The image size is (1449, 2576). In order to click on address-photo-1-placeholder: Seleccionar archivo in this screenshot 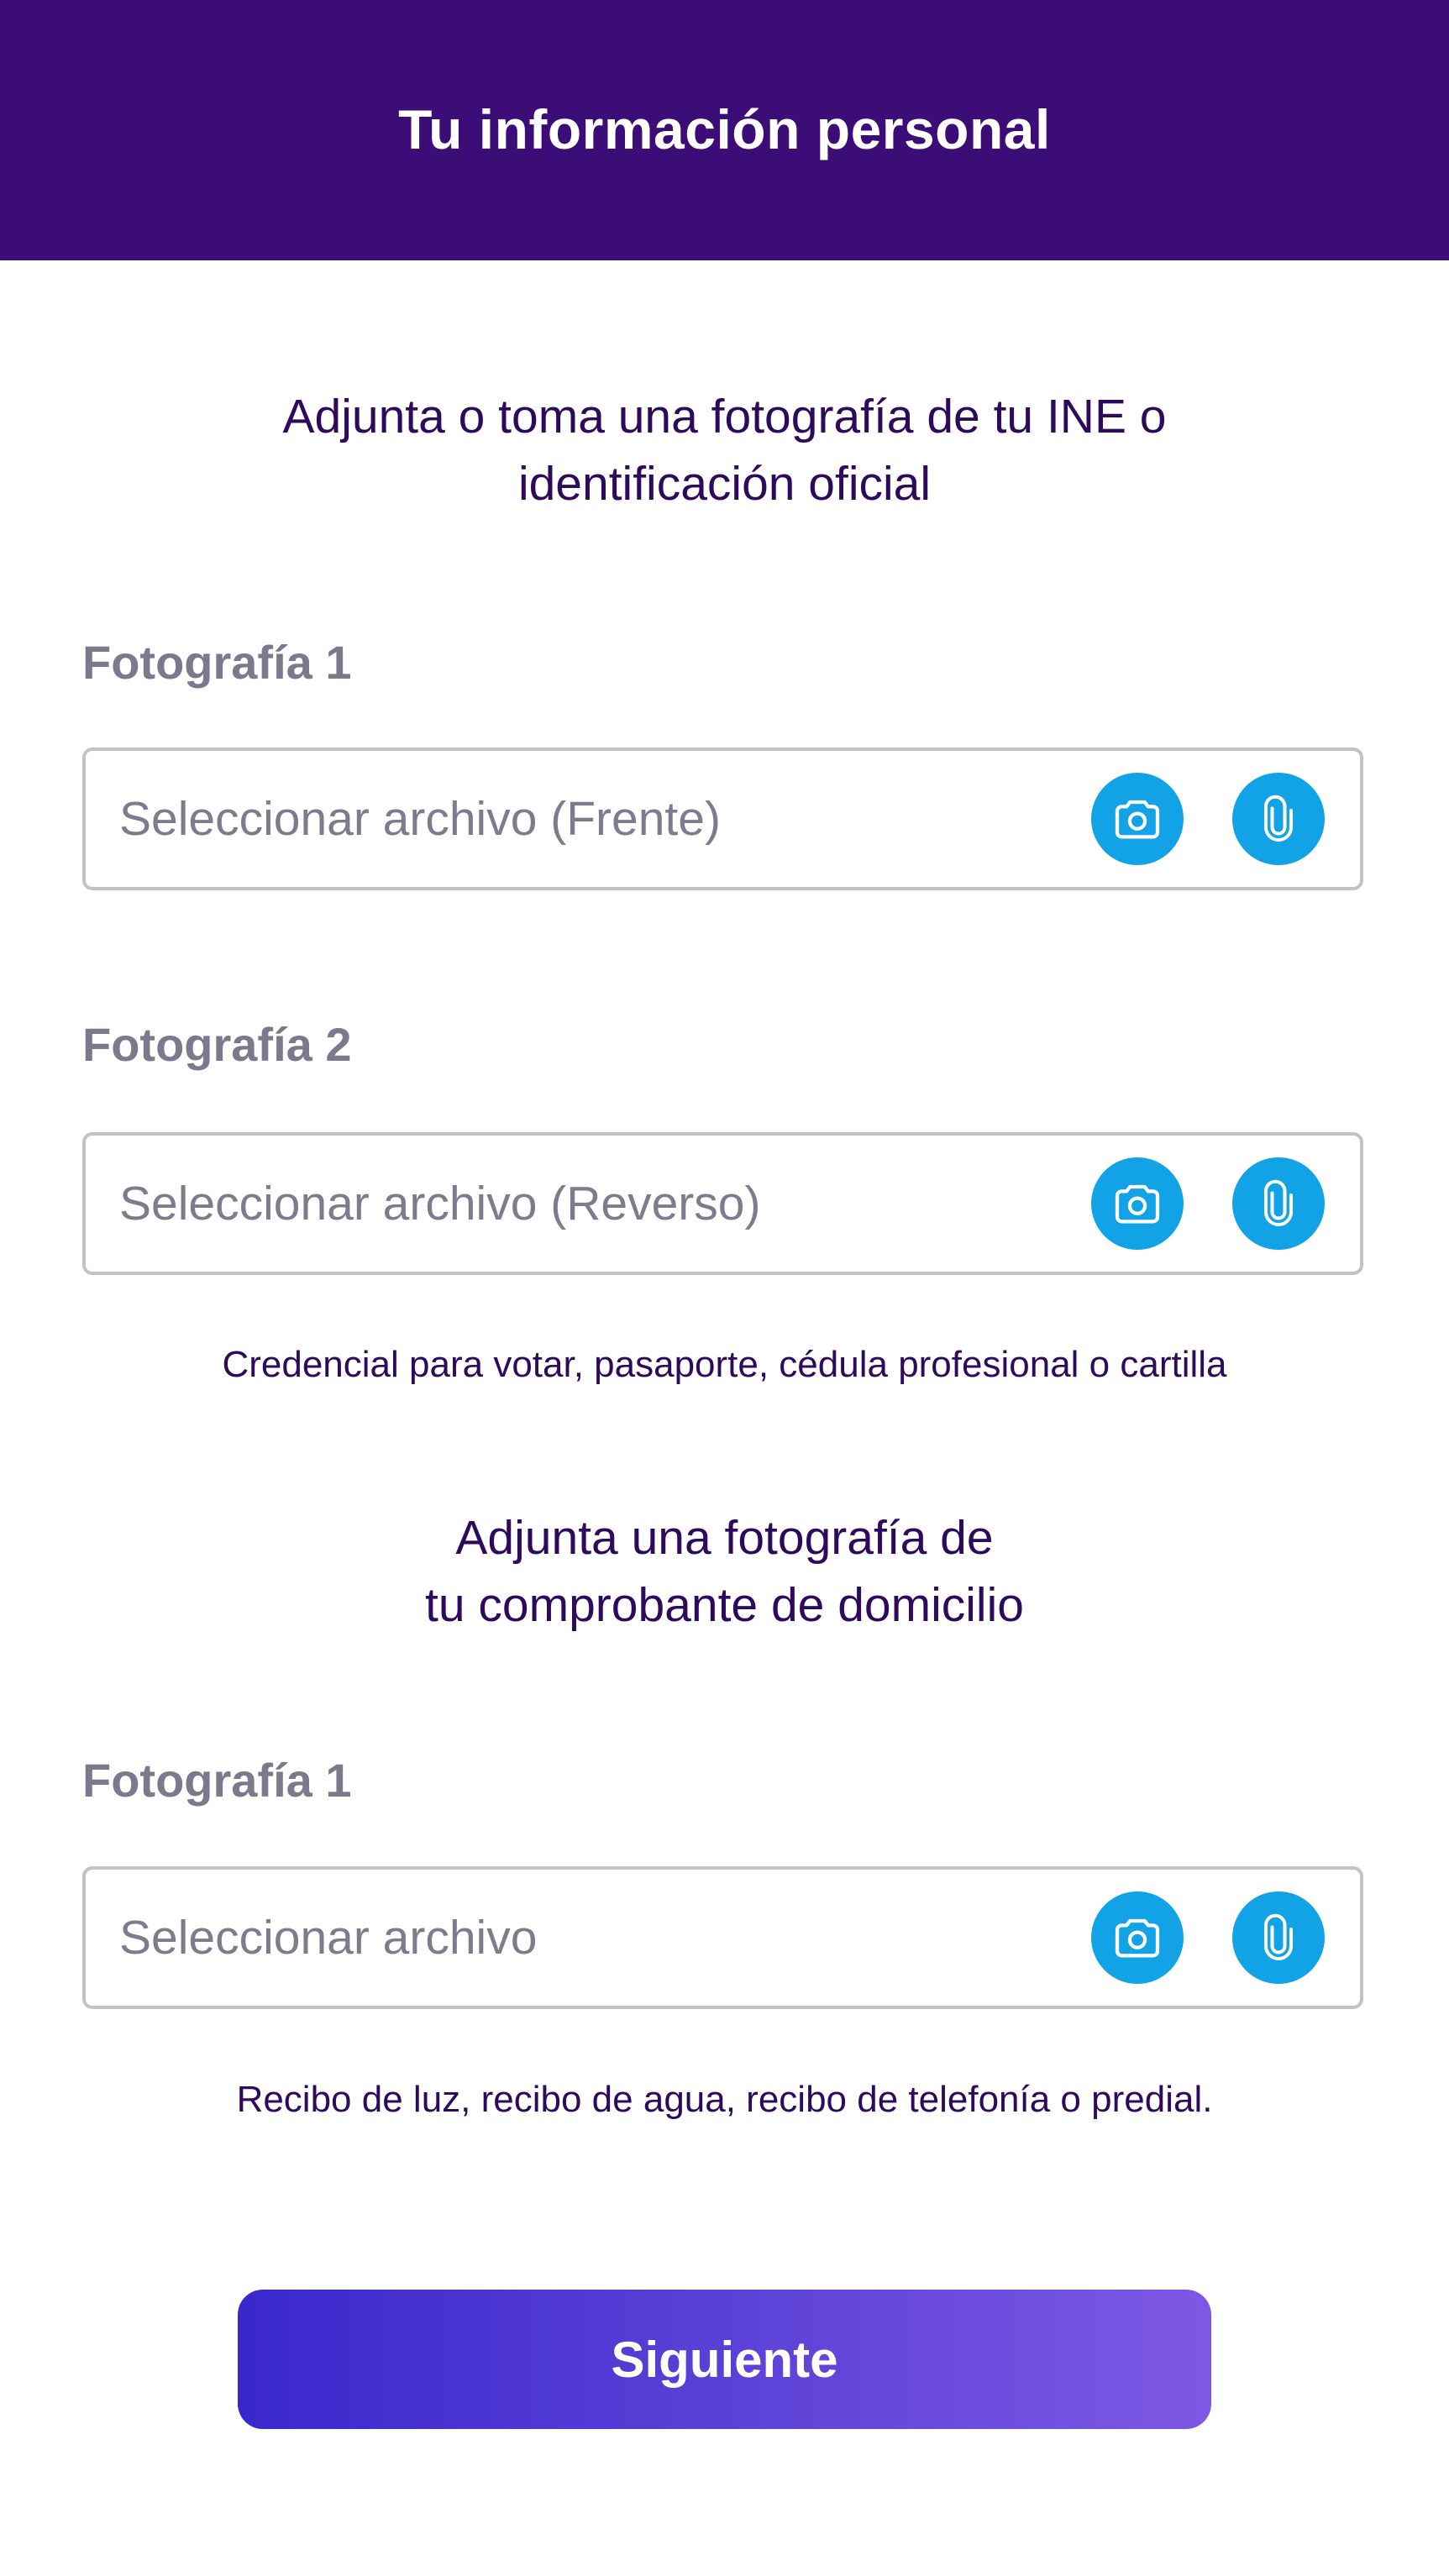, I will do `click(328, 1938)`.